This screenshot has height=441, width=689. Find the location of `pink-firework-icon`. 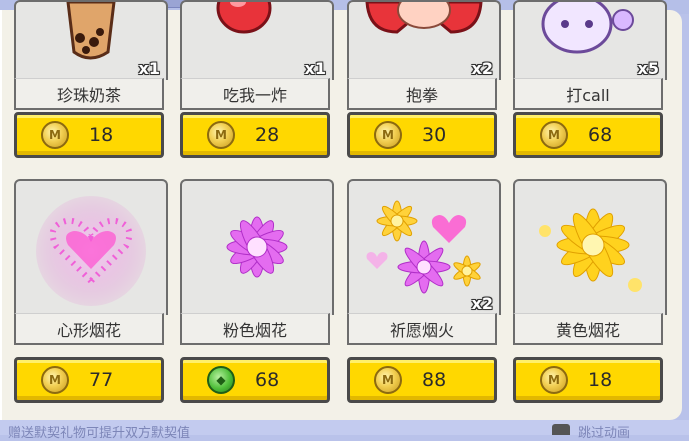

pink-firework-icon is located at coordinates (257, 247).